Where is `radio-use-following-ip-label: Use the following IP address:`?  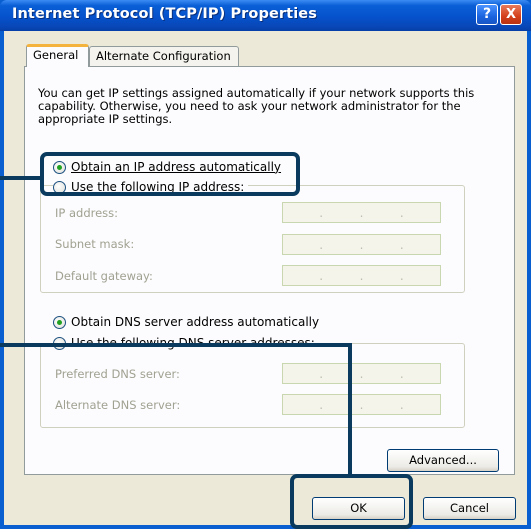 radio-use-following-ip-label: Use the following IP address: is located at coordinates (158, 187).